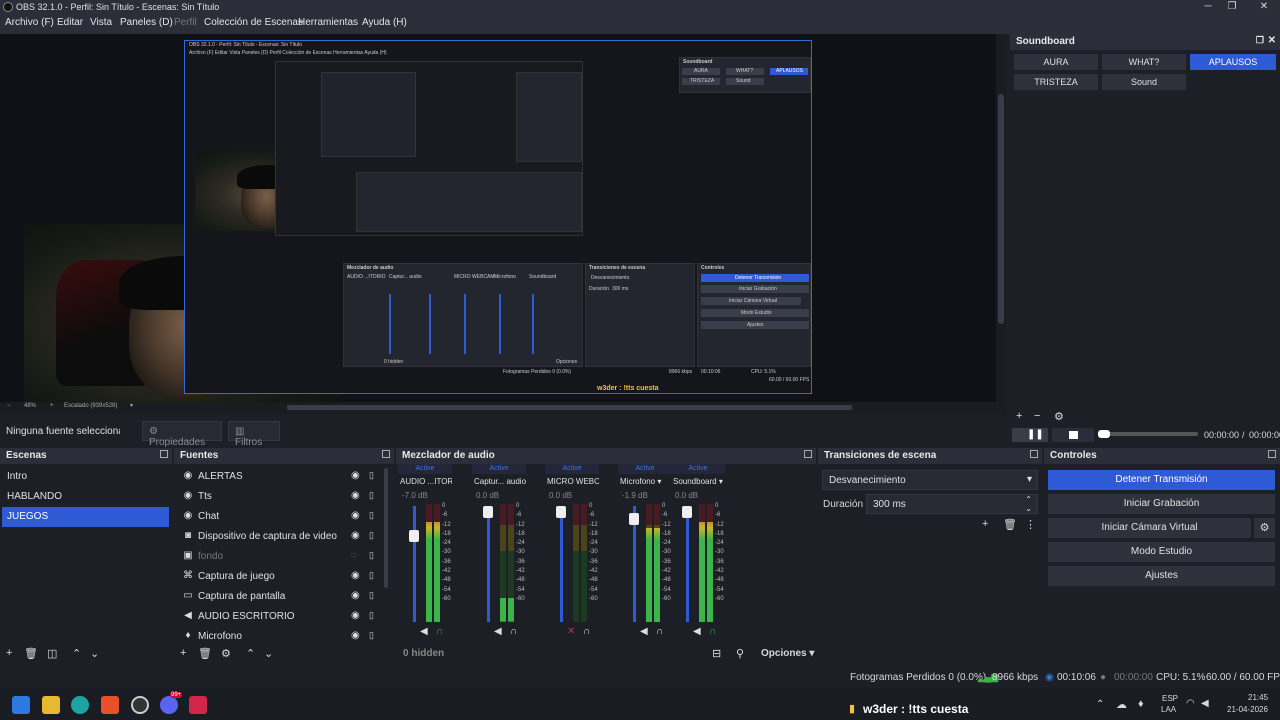 Image resolution: width=1280 pixels, height=720 pixels. What do you see at coordinates (279, 557) in the screenshot?
I see `source-item: ▣ fondo ◌ ▯` at bounding box center [279, 557].